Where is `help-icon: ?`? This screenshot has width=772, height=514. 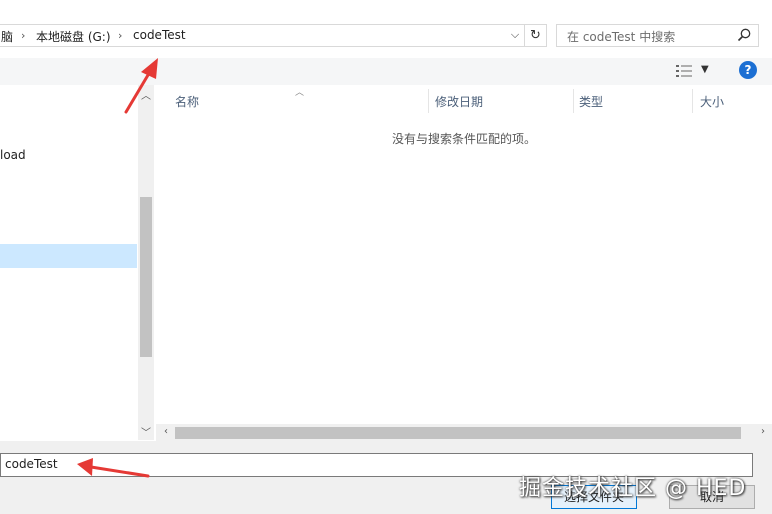
help-icon: ? is located at coordinates (748, 70).